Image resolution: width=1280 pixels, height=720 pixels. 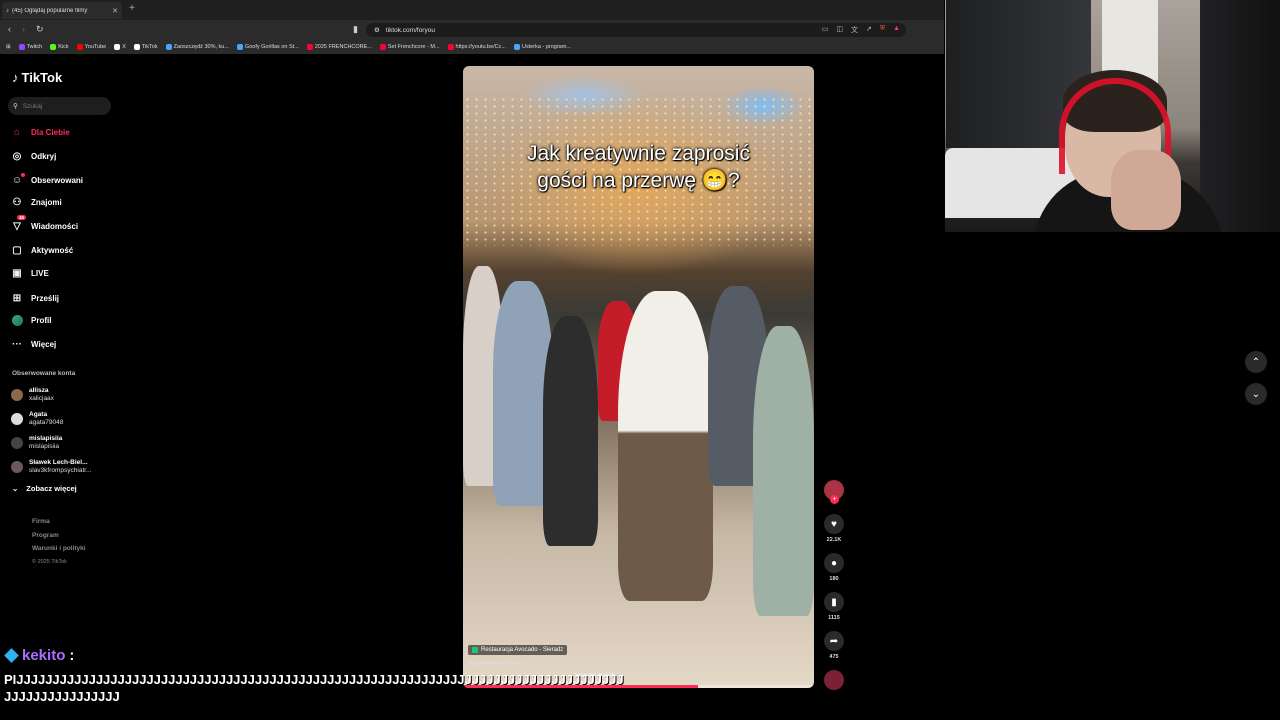 What do you see at coordinates (834, 567) in the screenshot?
I see `comment-button: ● 180` at bounding box center [834, 567].